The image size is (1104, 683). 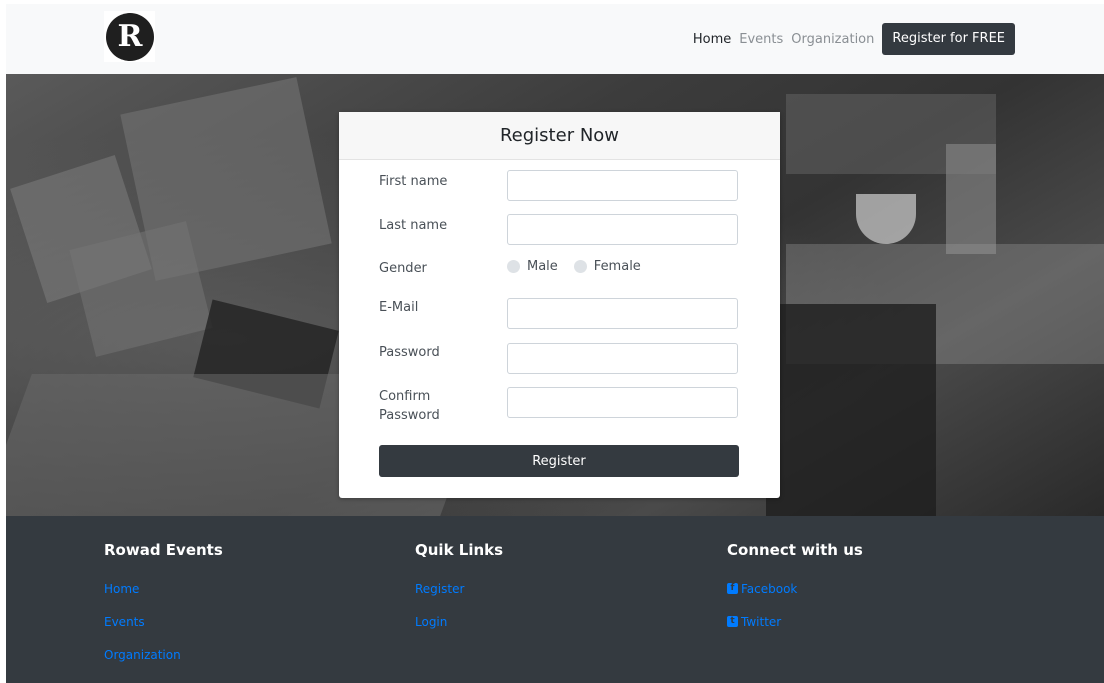 I want to click on footer-col-connect: Connect with us f Facebook t Twitter, so click(x=795, y=589).